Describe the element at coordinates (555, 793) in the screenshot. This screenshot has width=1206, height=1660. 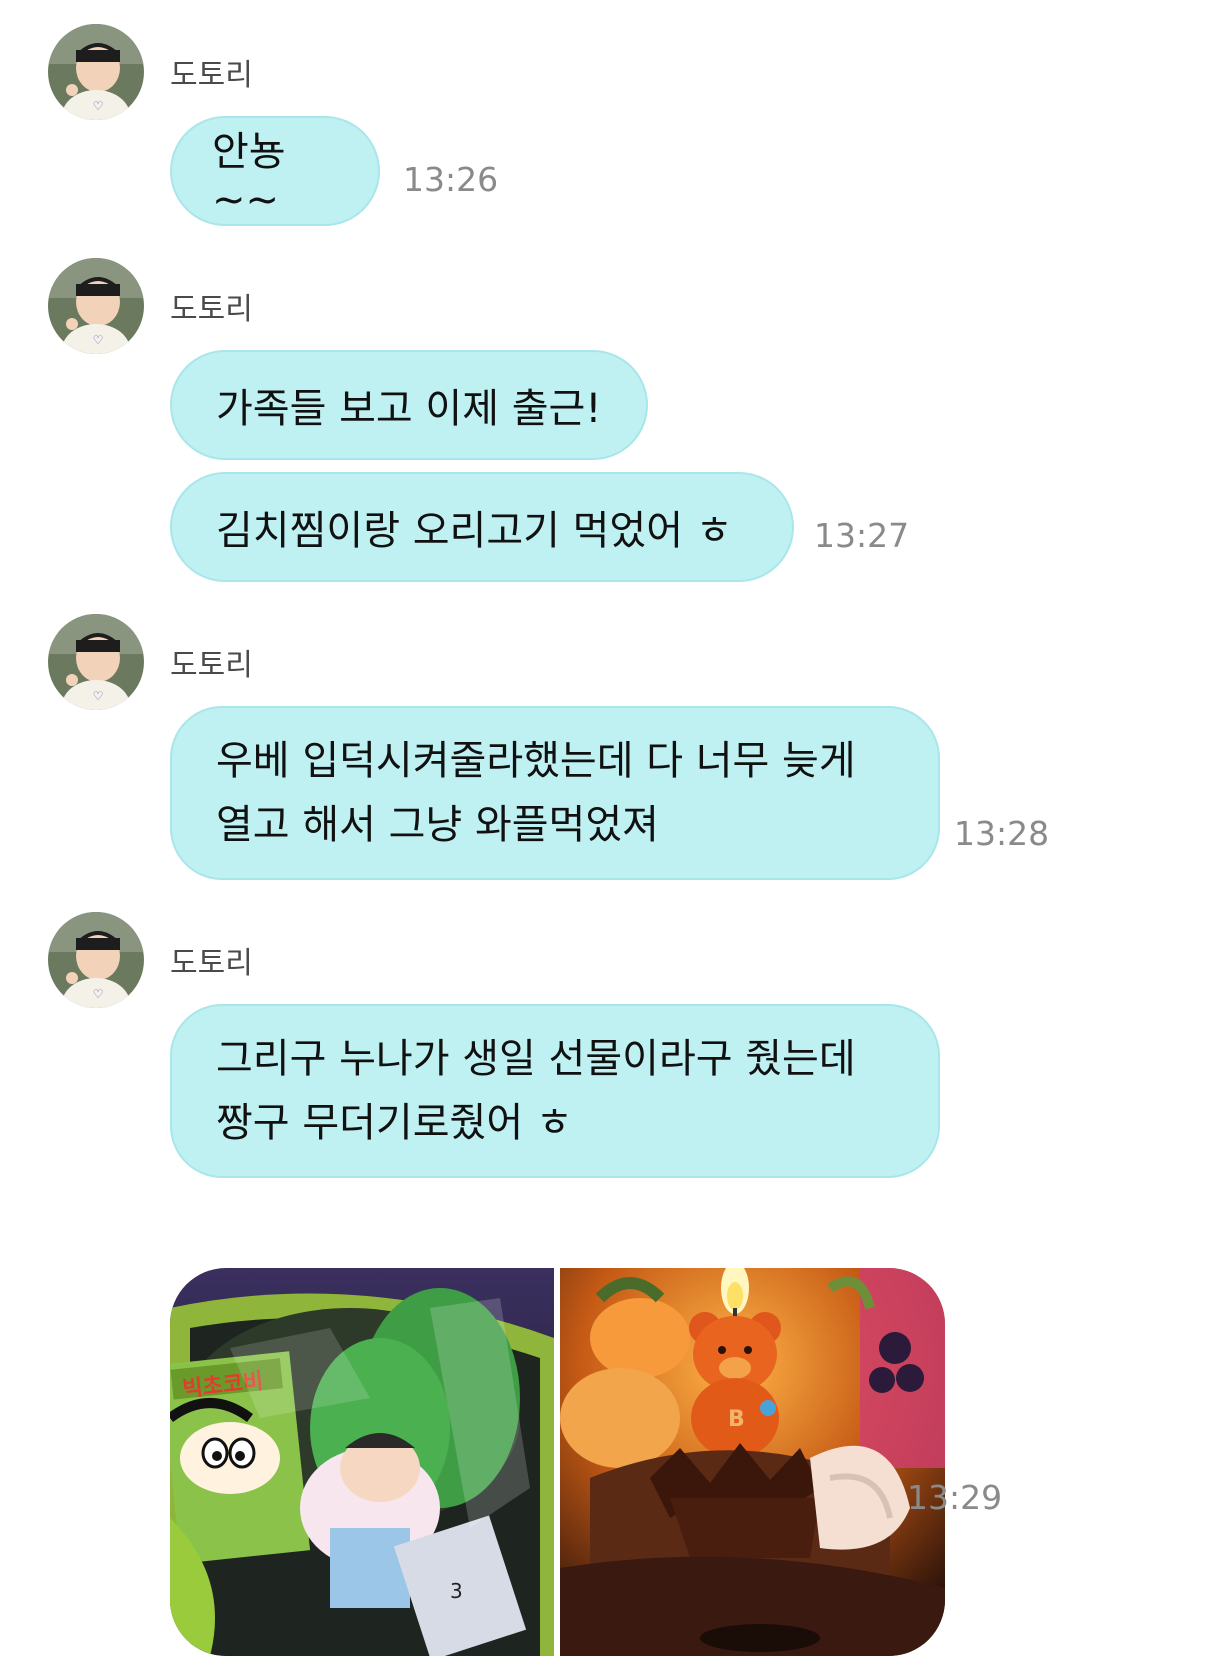
I see `message-bubble: 우베 입덕시켜줄라했는데 다 너무 늦게 열고 해서 그냥 와플먹었져` at that location.